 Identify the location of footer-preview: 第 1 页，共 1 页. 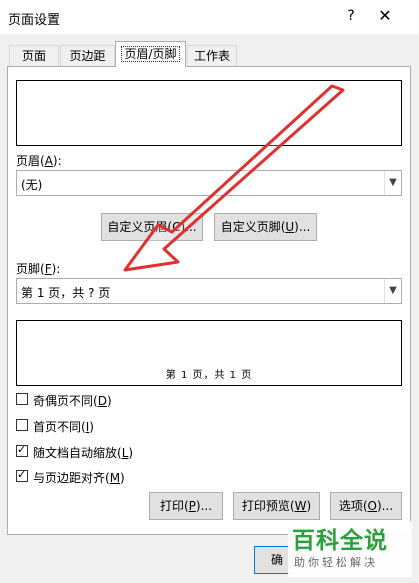
(209, 353).